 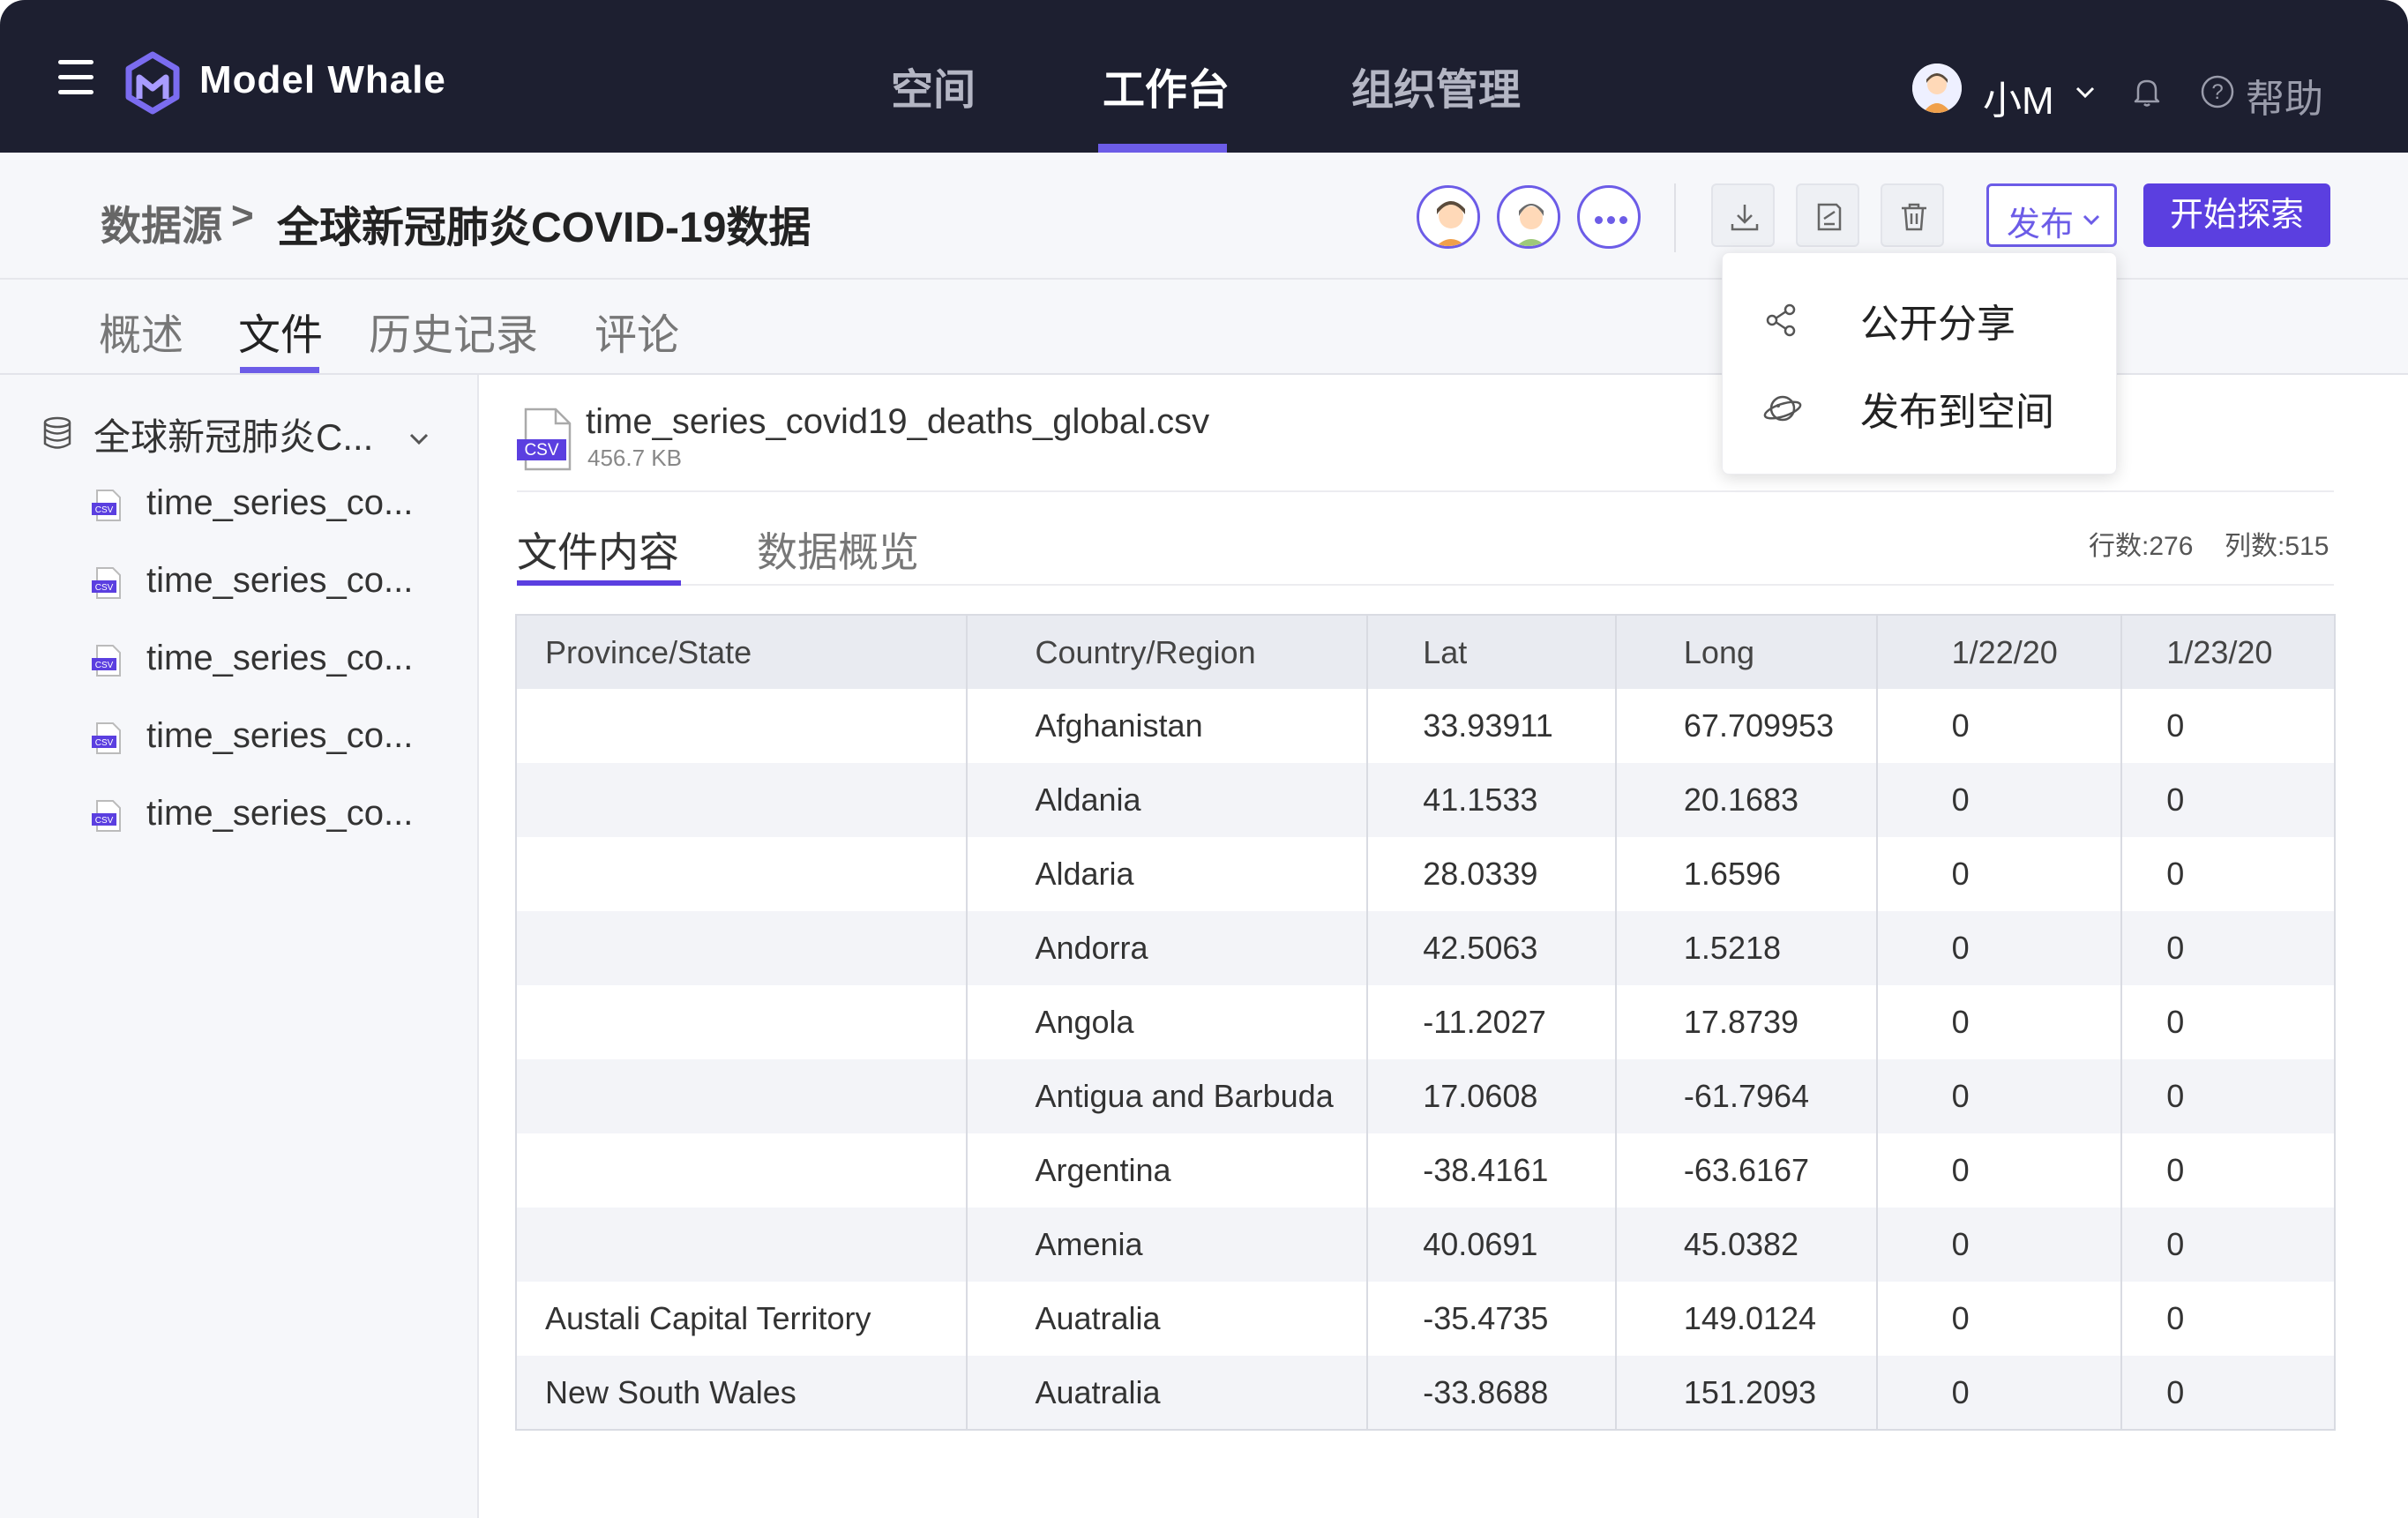 I want to click on publish-button: 发布, so click(x=2051, y=215).